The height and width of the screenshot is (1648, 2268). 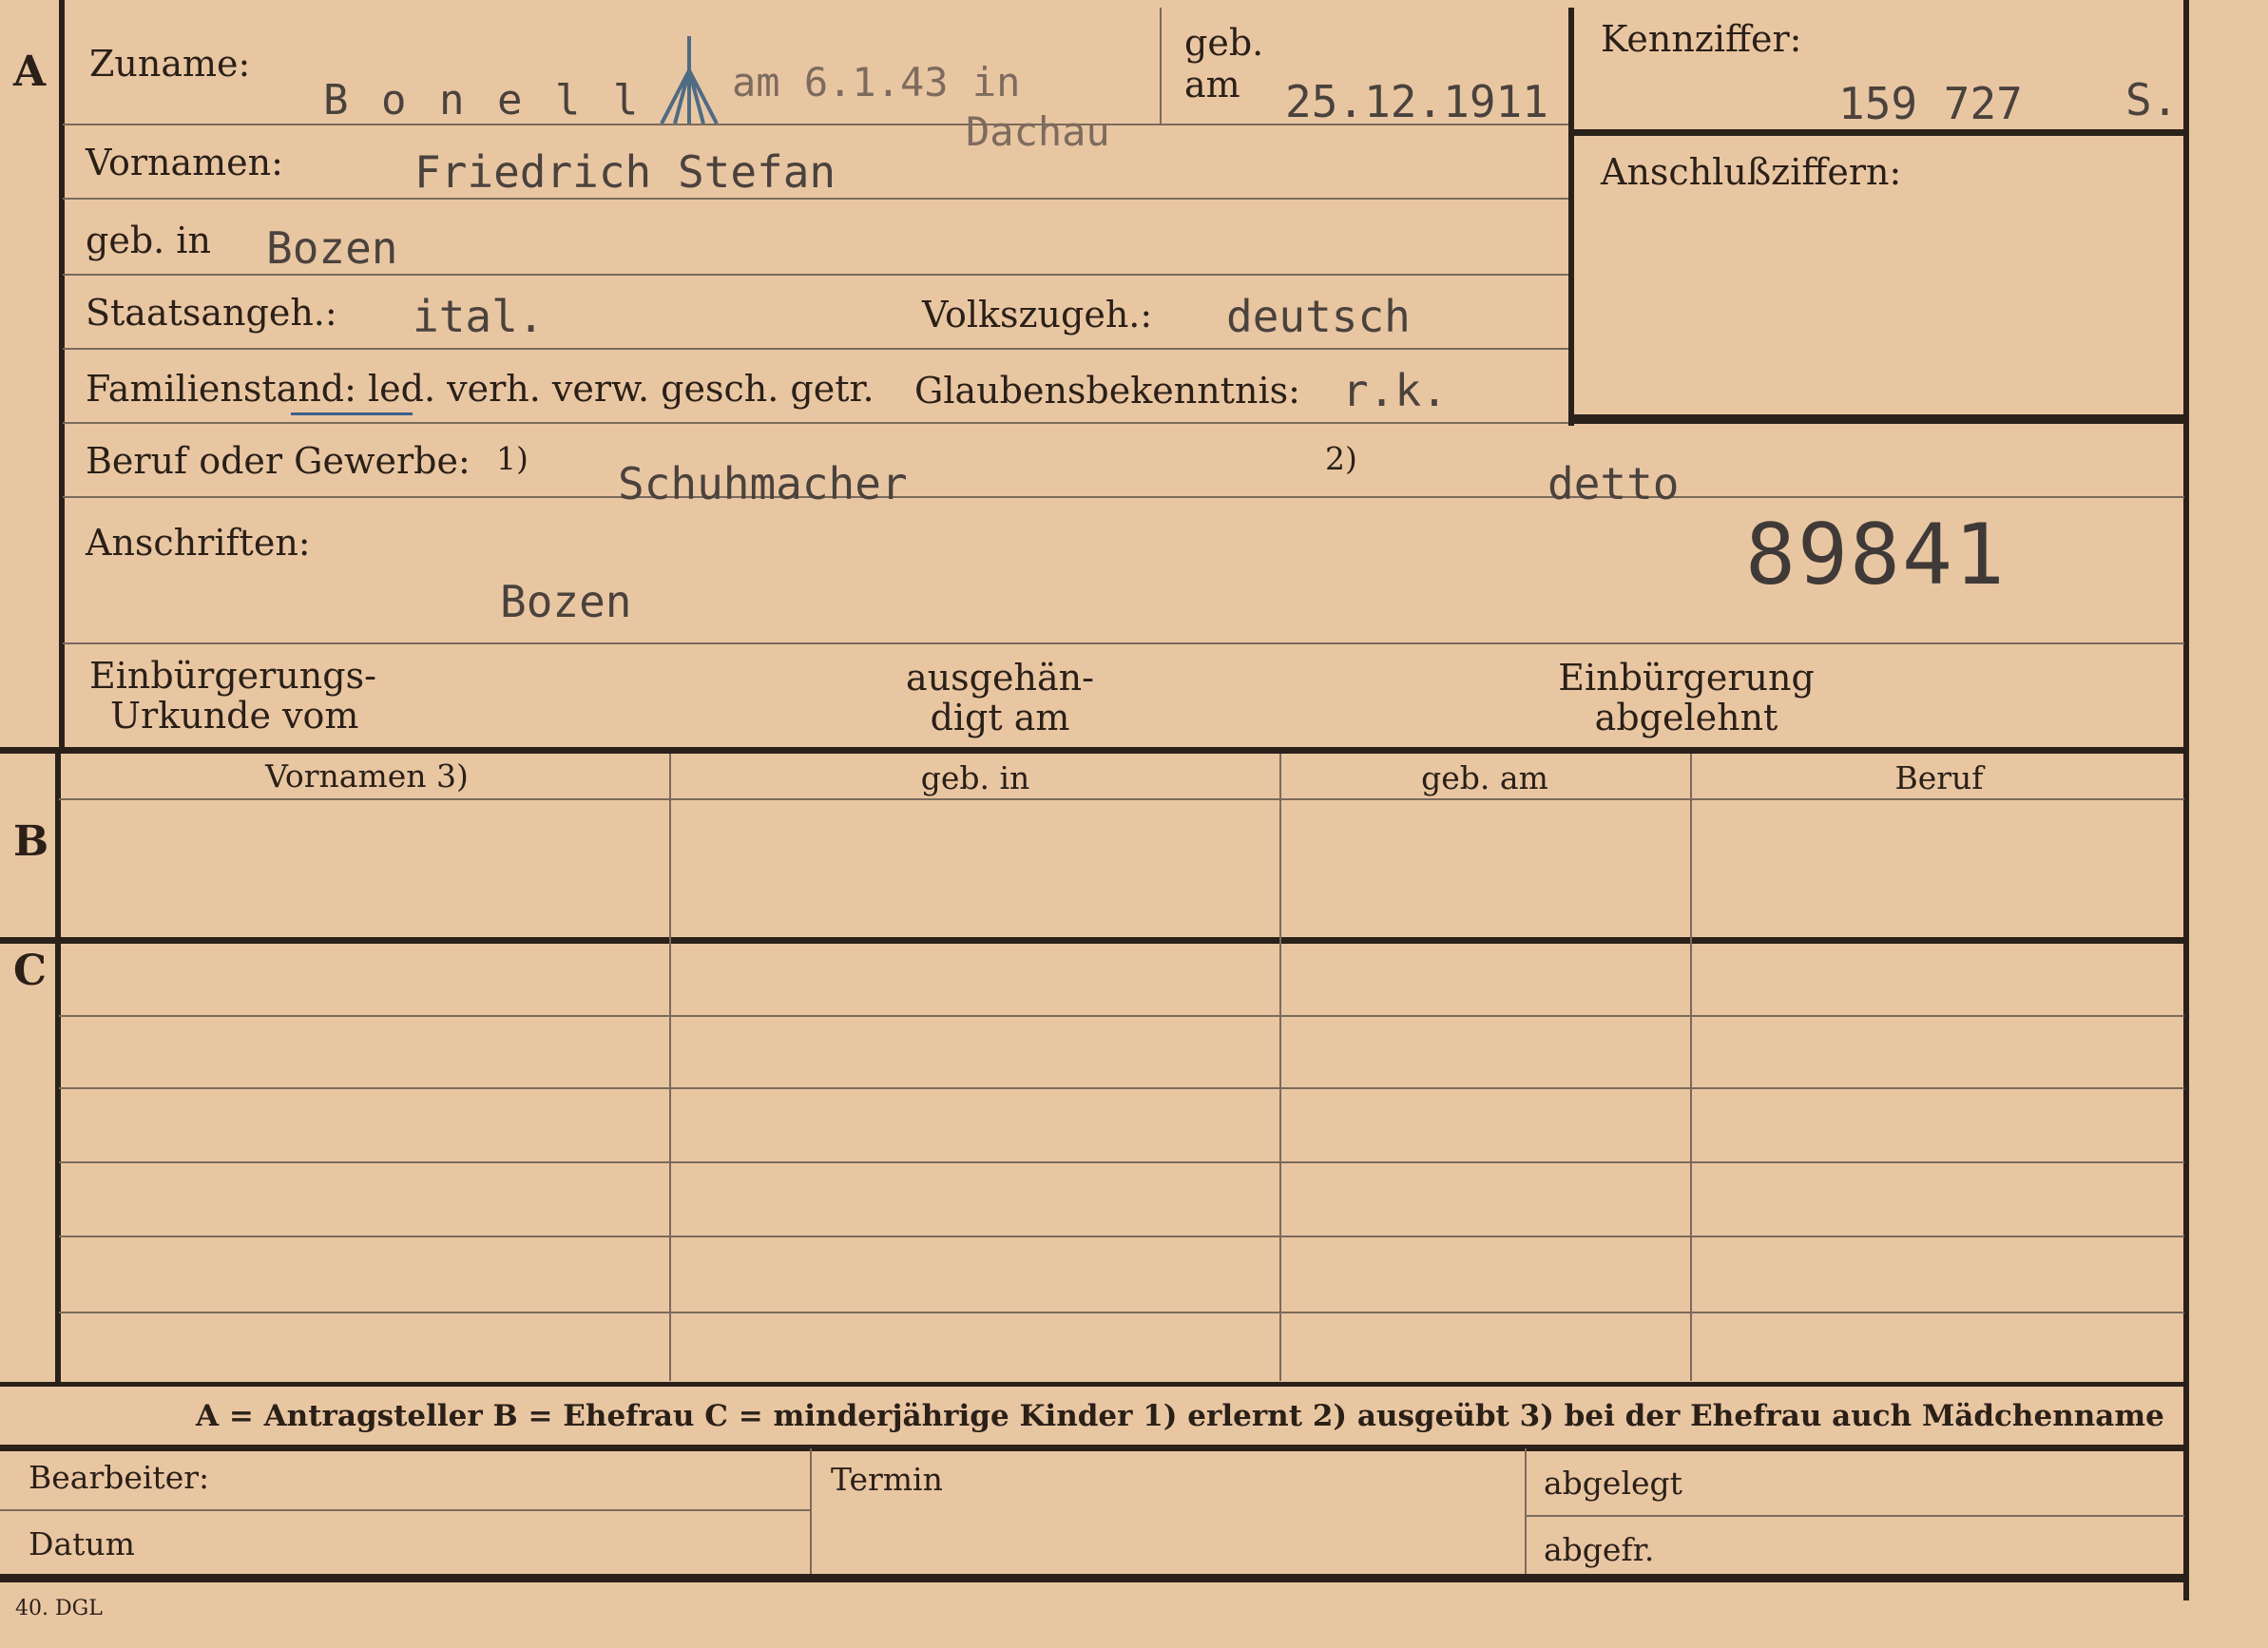 I want to click on volk-value: deutsch, so click(x=1318, y=316).